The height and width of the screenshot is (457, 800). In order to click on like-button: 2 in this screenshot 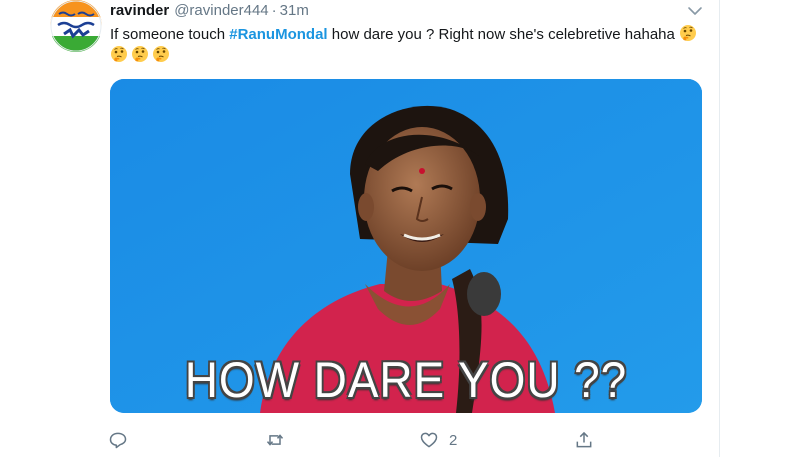, I will do `click(438, 440)`.